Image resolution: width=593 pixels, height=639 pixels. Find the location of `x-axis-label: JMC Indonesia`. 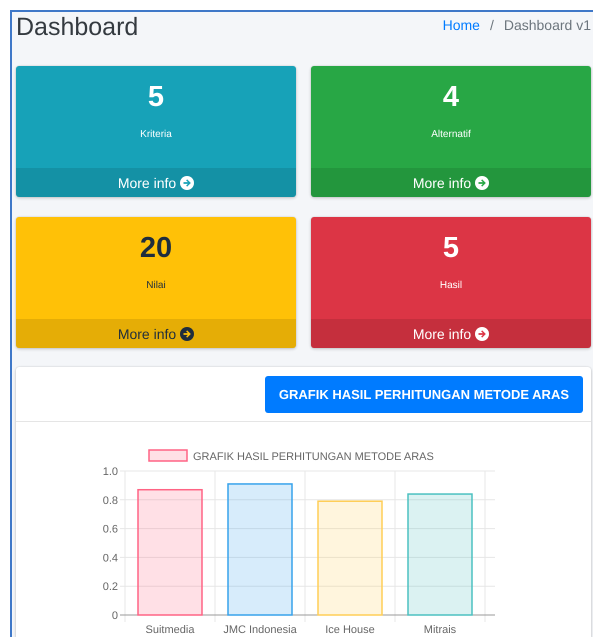

x-axis-label: JMC Indonesia is located at coordinates (260, 630).